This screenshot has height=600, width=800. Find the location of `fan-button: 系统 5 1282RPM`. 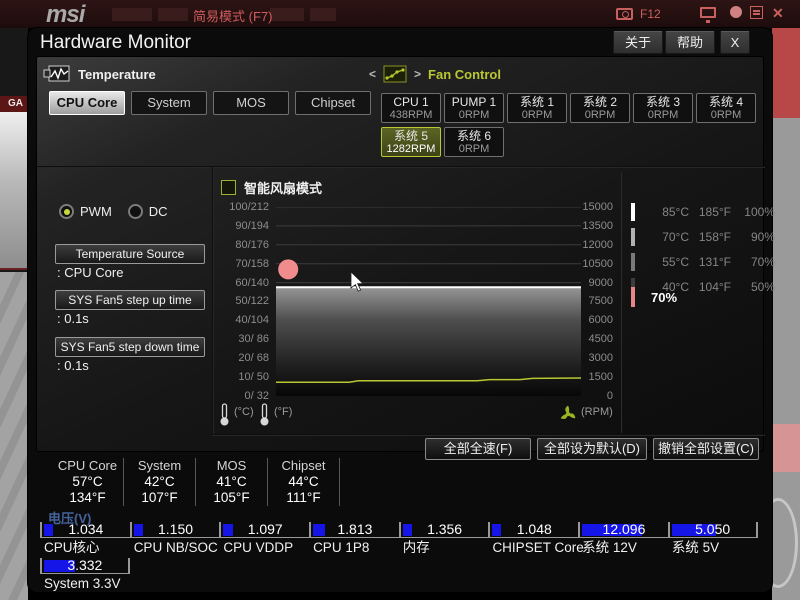

fan-button: 系统 5 1282RPM is located at coordinates (411, 142).